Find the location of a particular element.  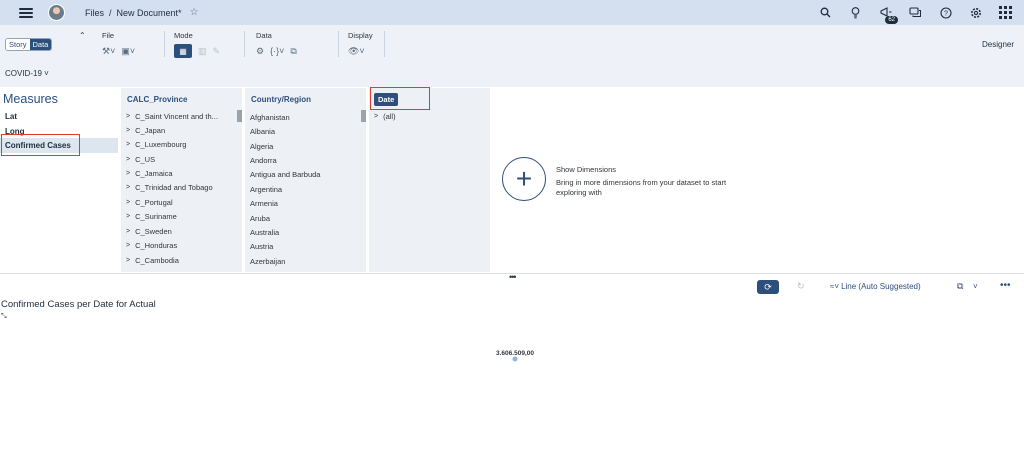

copy-chart-icon: ⧉ is located at coordinates (960, 286).